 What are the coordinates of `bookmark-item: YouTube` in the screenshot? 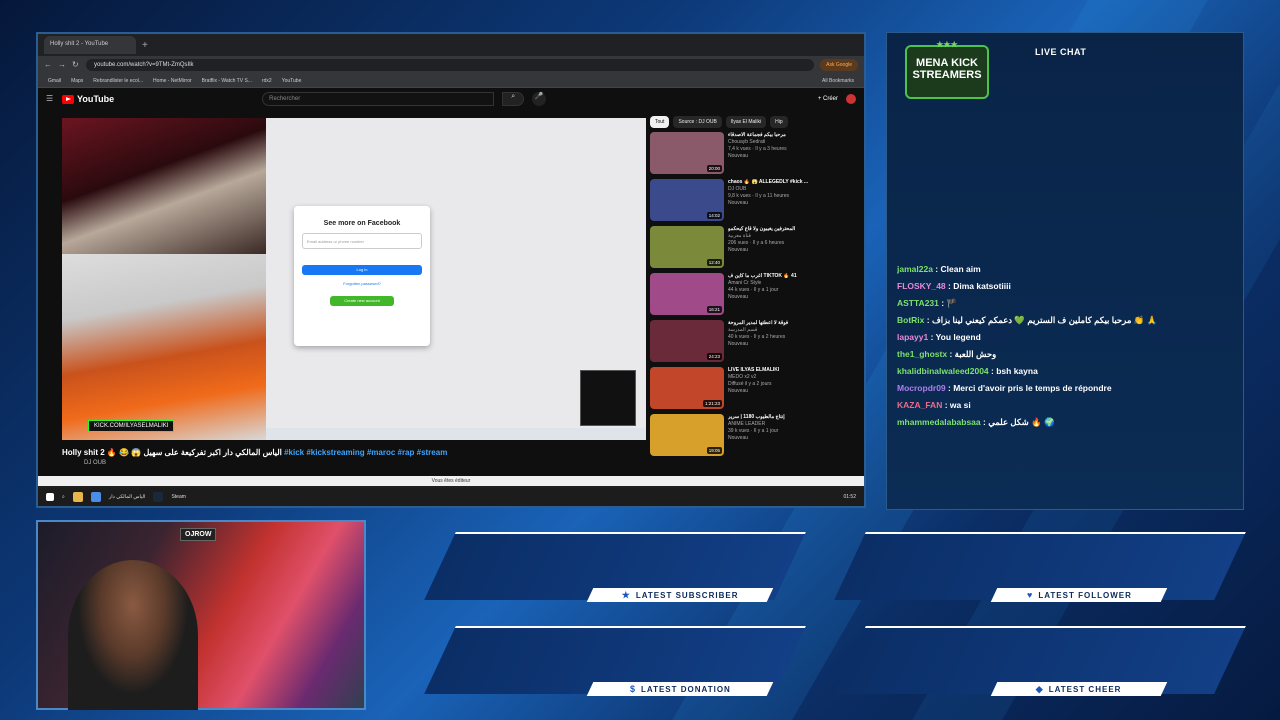 It's located at (292, 81).